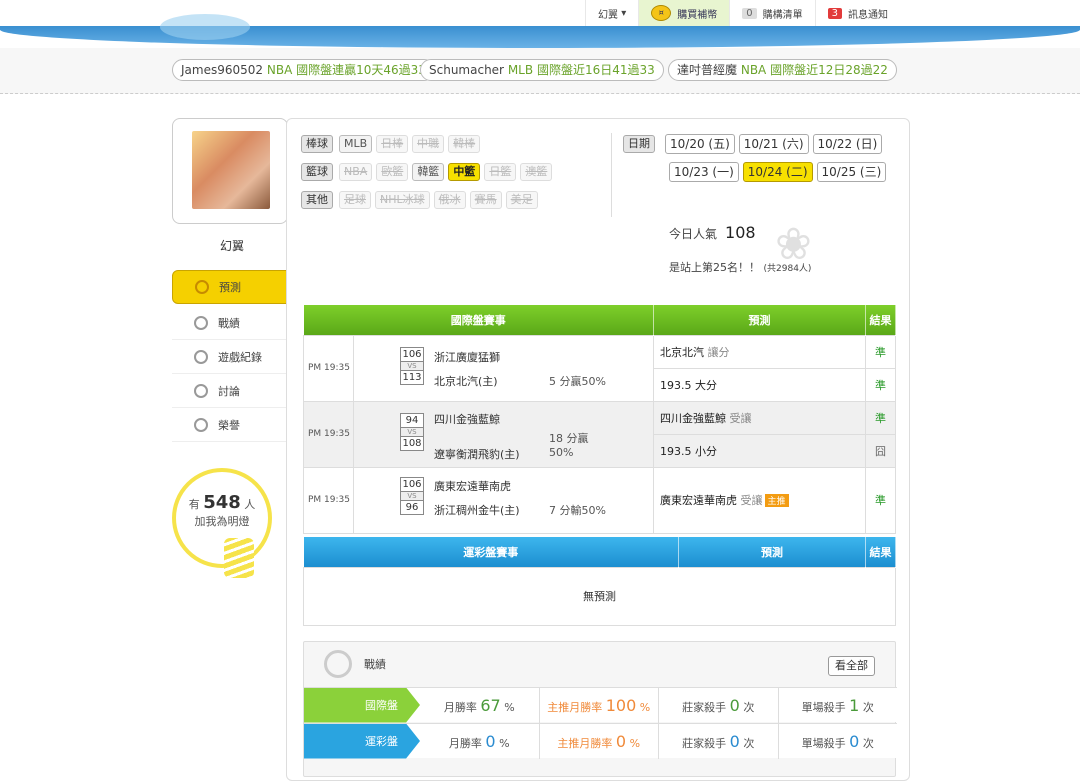 This screenshot has height=781, width=1080. I want to click on menu-item-record: 戰績, so click(233, 323).